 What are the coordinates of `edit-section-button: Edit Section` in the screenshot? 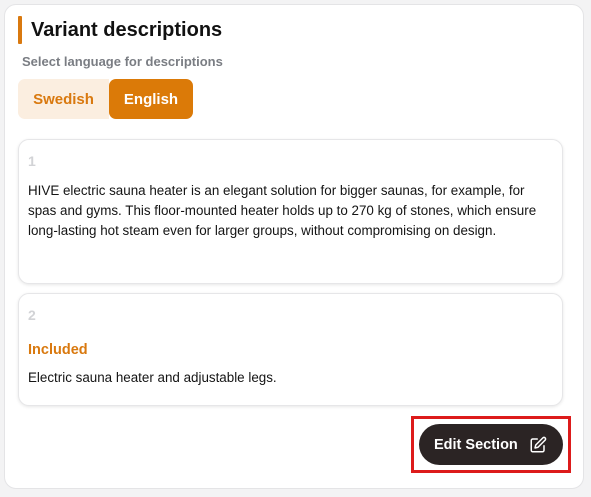 It's located at (491, 444).